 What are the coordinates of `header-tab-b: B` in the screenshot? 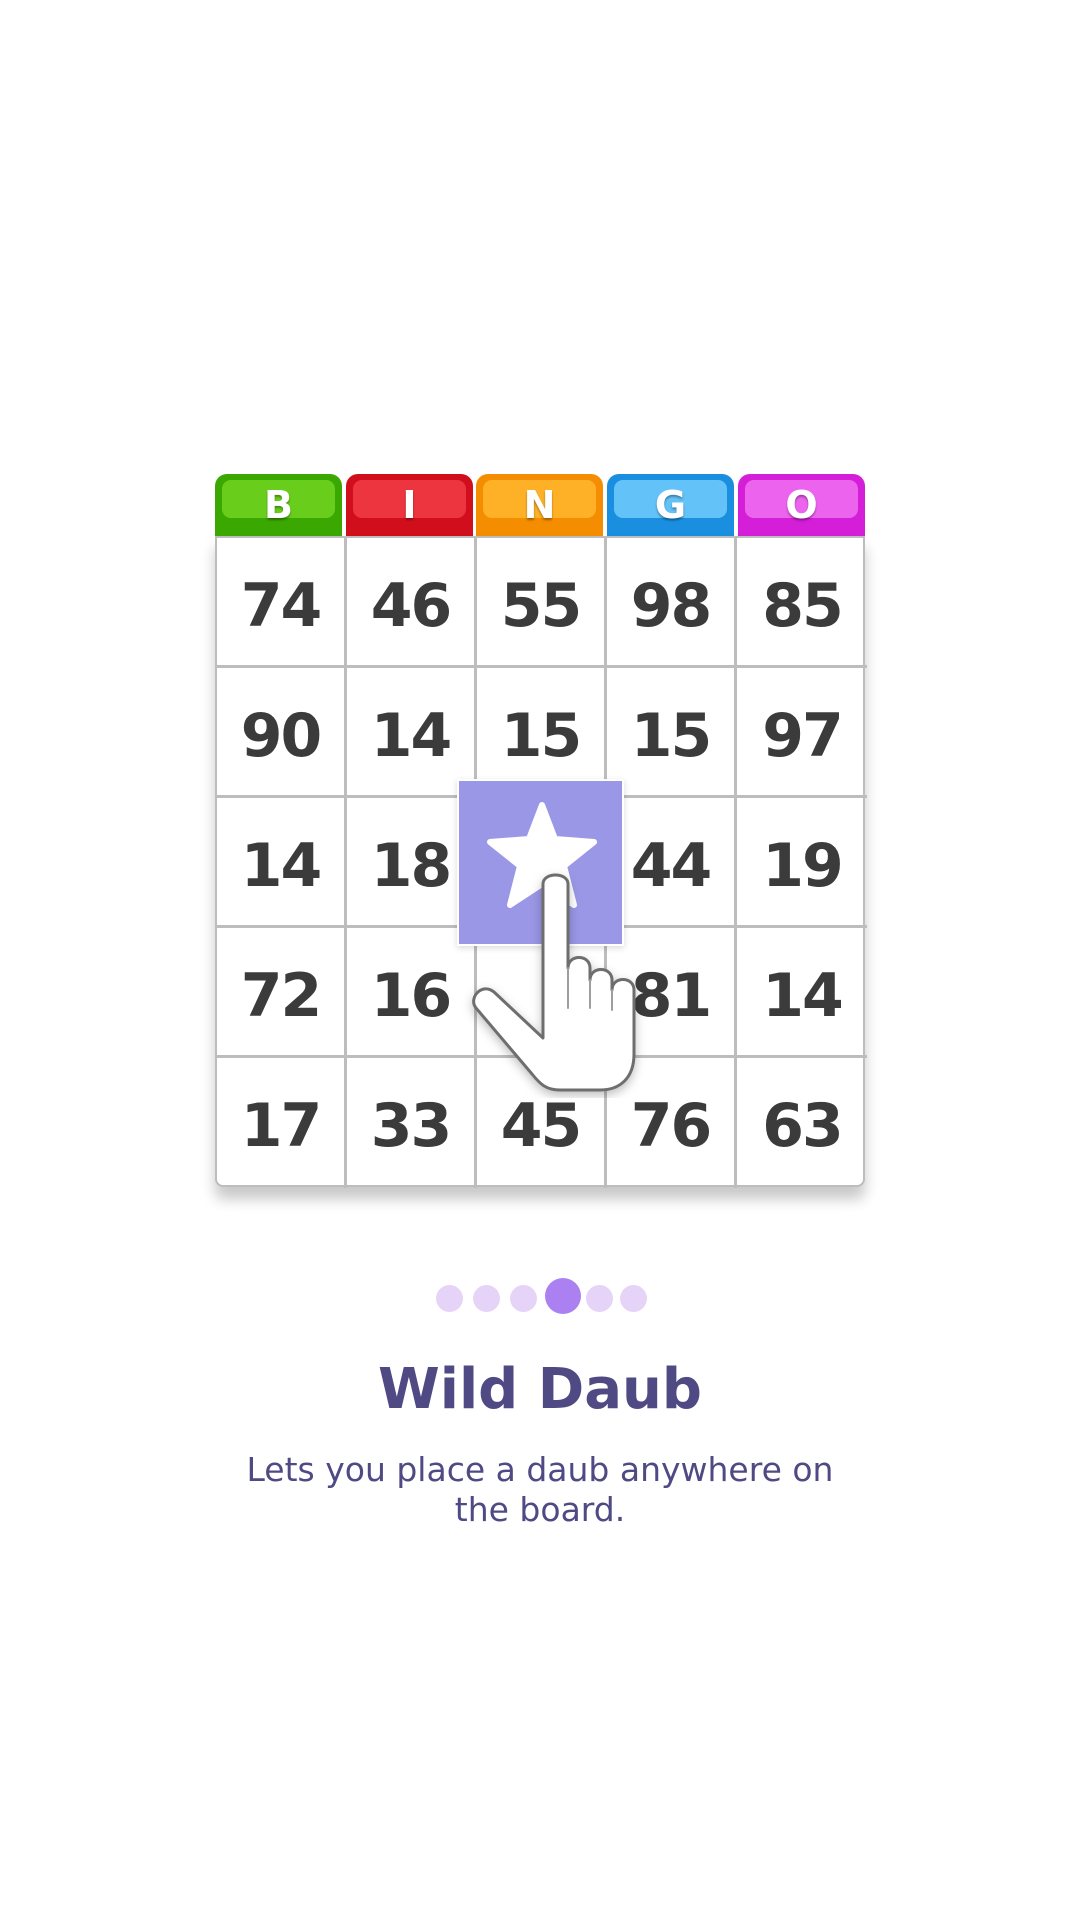 It's located at (278, 505).